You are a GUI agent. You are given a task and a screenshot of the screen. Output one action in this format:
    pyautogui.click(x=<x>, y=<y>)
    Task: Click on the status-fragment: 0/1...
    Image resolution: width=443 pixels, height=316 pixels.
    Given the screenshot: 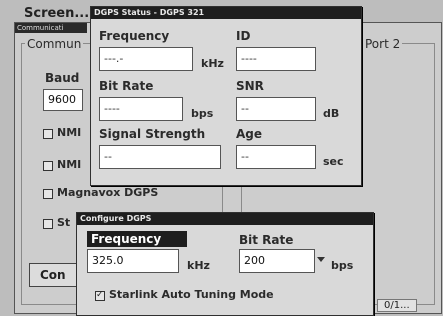 What is the action you would take?
    pyautogui.click(x=397, y=305)
    